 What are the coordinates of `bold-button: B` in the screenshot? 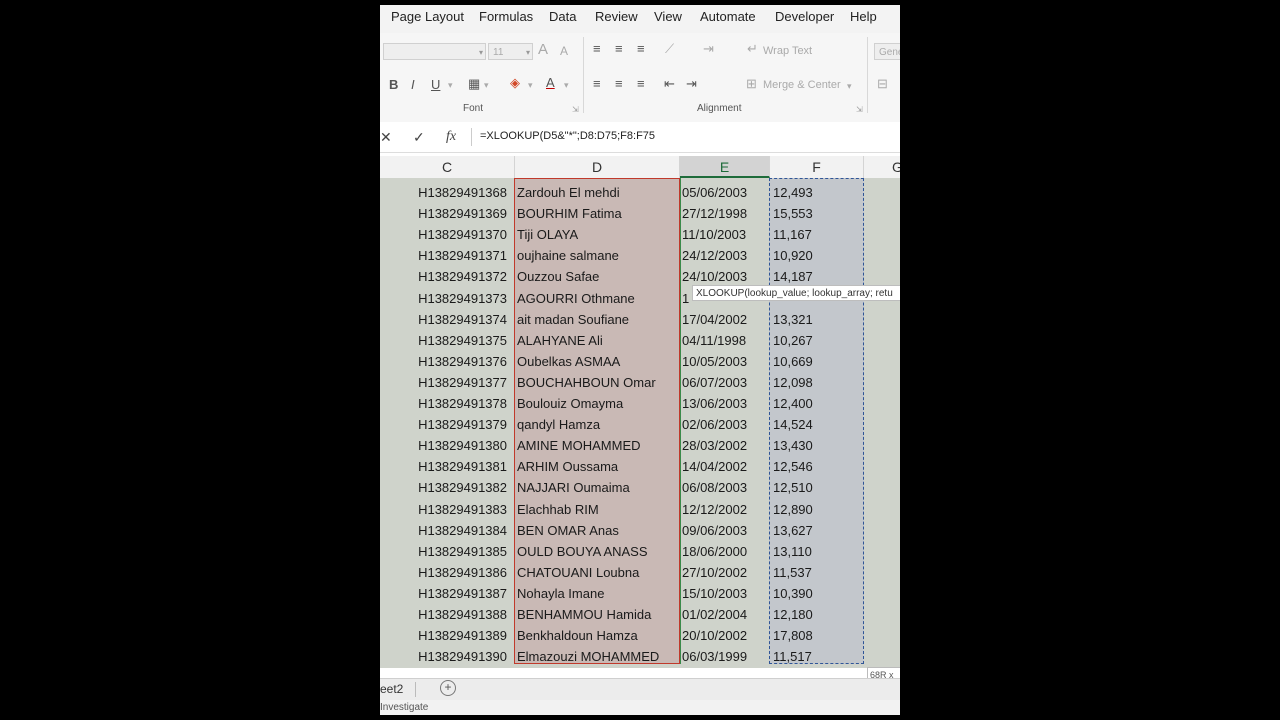 It's located at (393, 85).